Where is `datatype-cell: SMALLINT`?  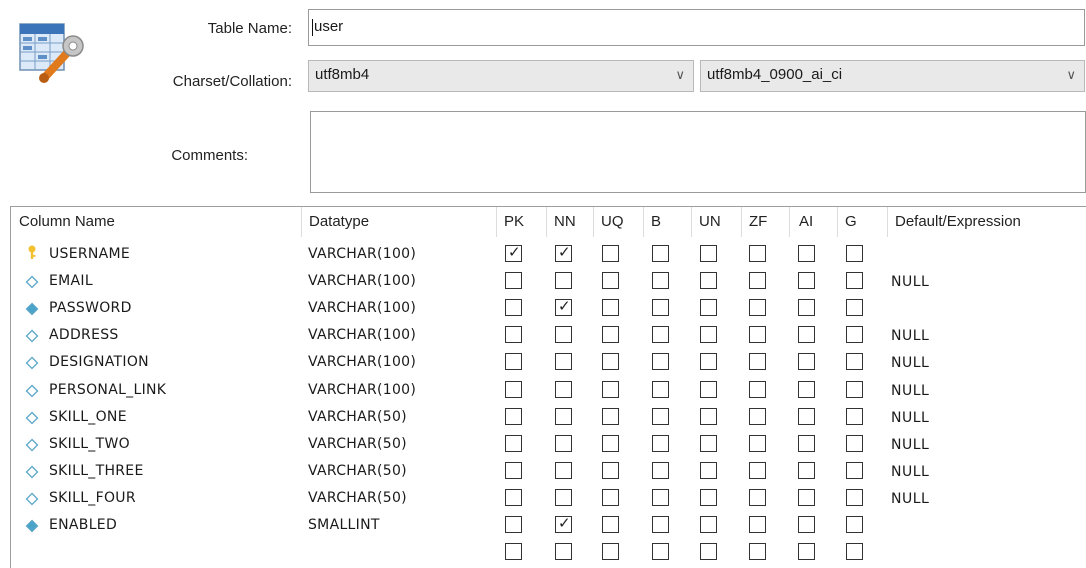
datatype-cell: SMALLINT is located at coordinates (344, 525).